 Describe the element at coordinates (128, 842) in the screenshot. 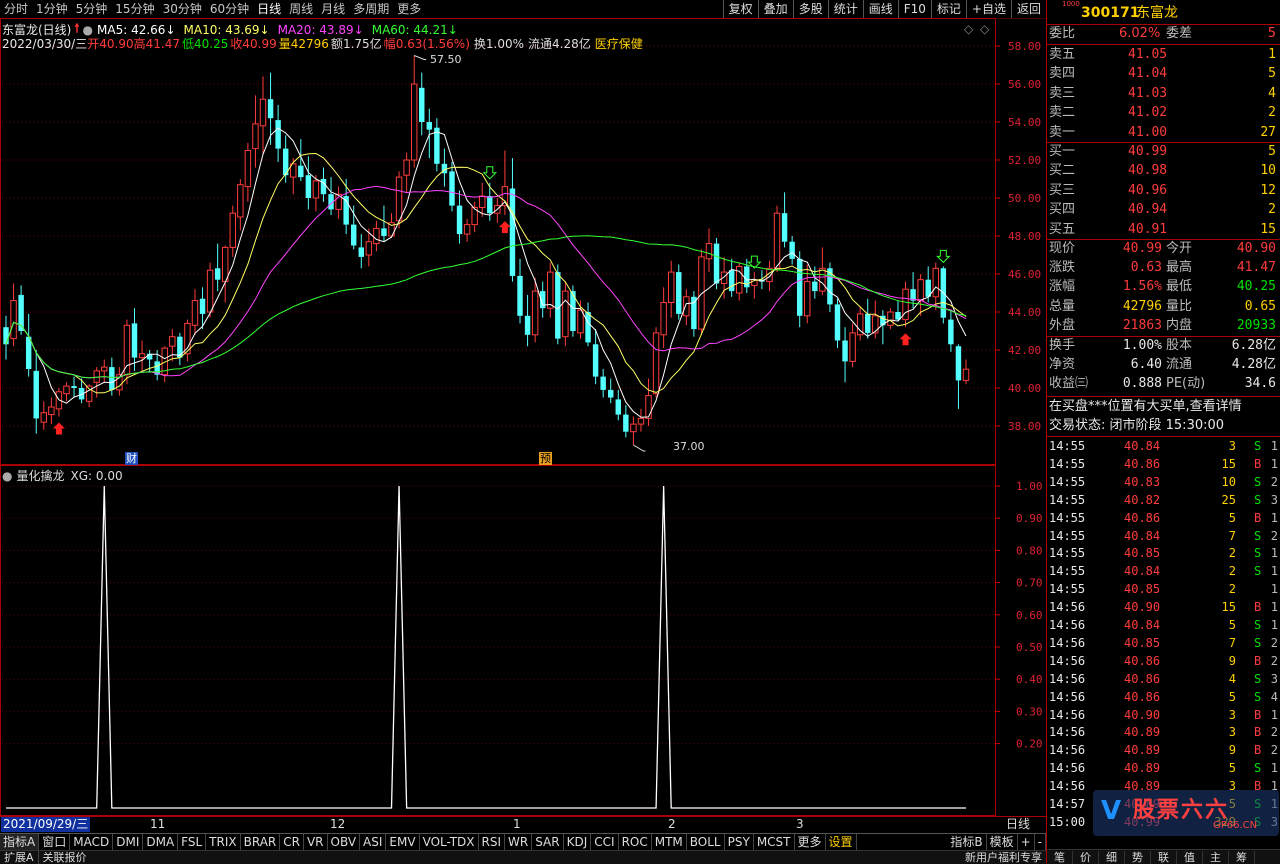

I see `indicator-tab-3: DMI` at that location.